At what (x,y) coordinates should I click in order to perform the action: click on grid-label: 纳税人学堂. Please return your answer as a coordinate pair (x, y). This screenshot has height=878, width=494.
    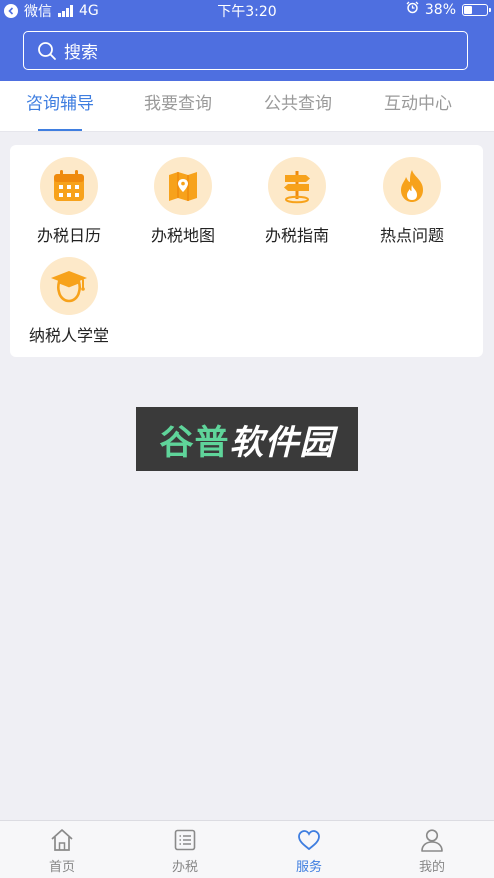
    Looking at the image, I should click on (68, 335).